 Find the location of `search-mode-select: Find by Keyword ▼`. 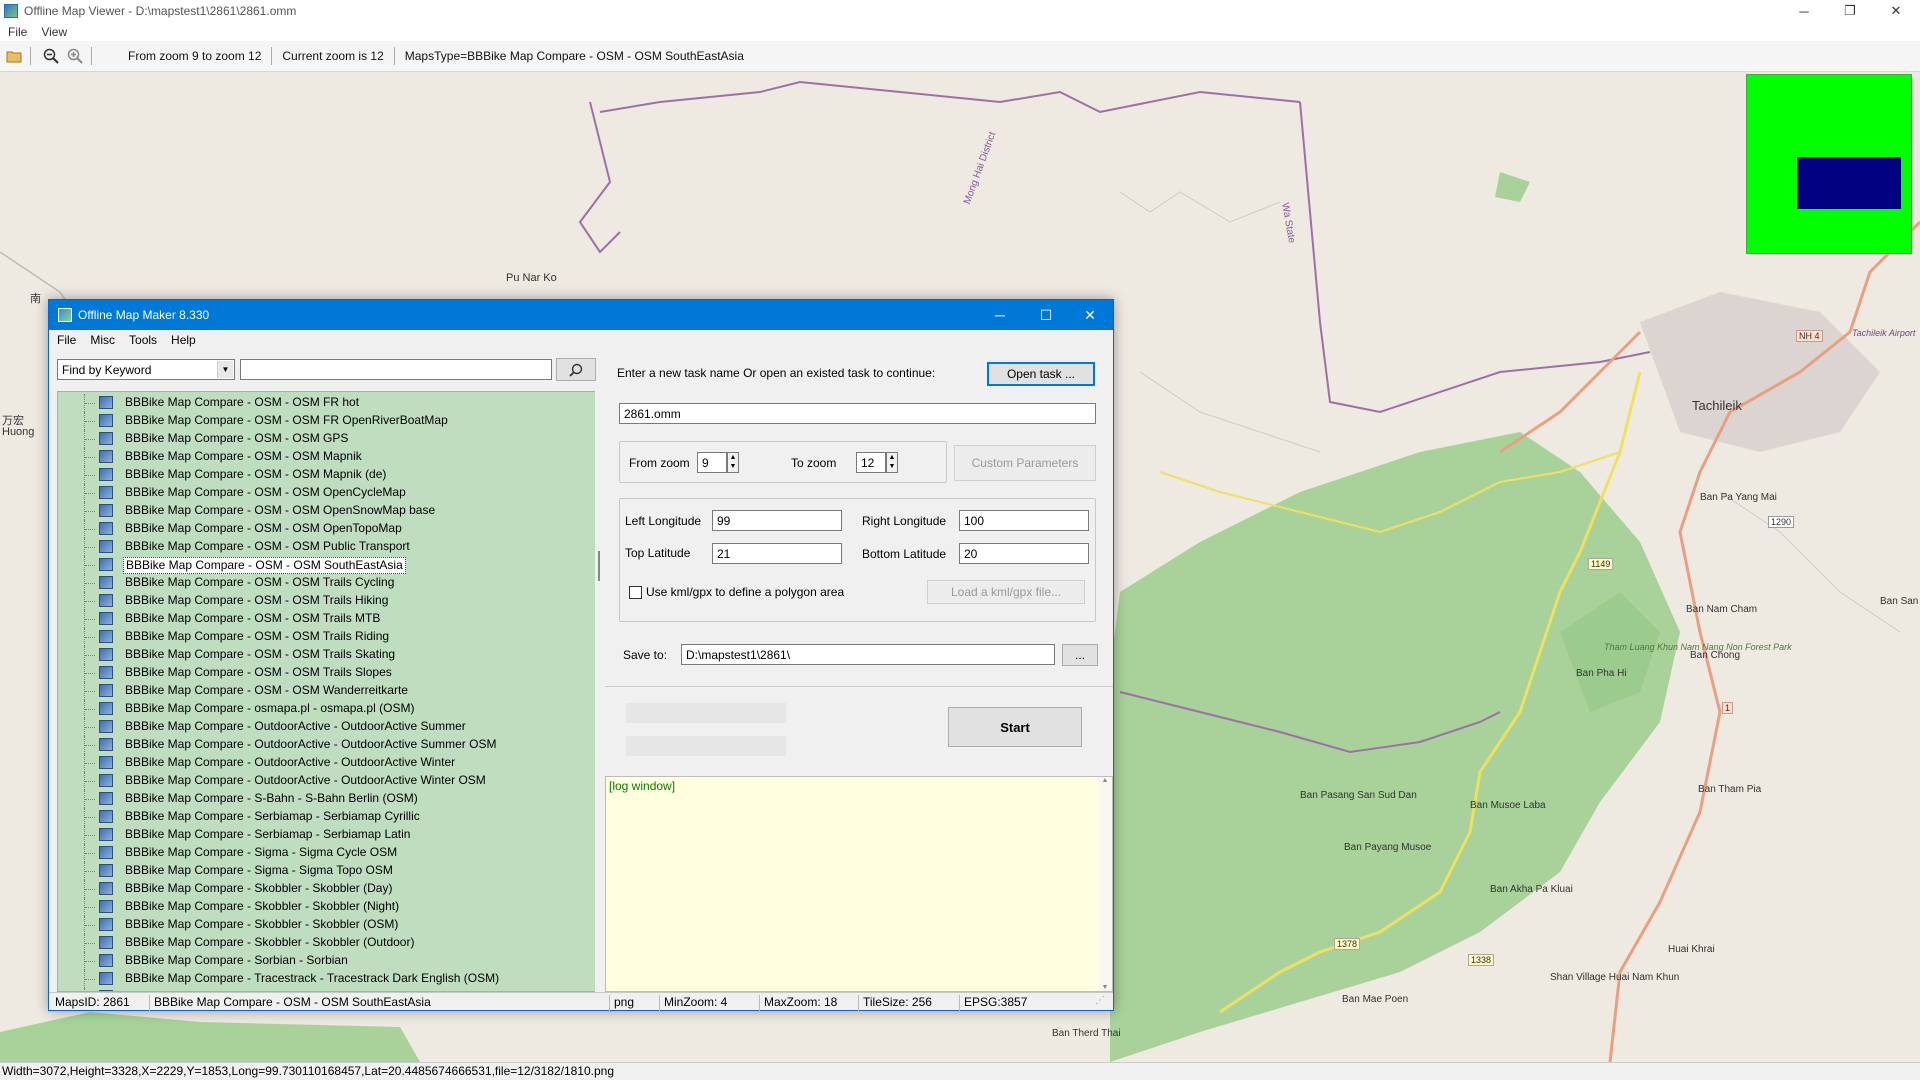

search-mode-select: Find by Keyword ▼ is located at coordinates (146, 369).